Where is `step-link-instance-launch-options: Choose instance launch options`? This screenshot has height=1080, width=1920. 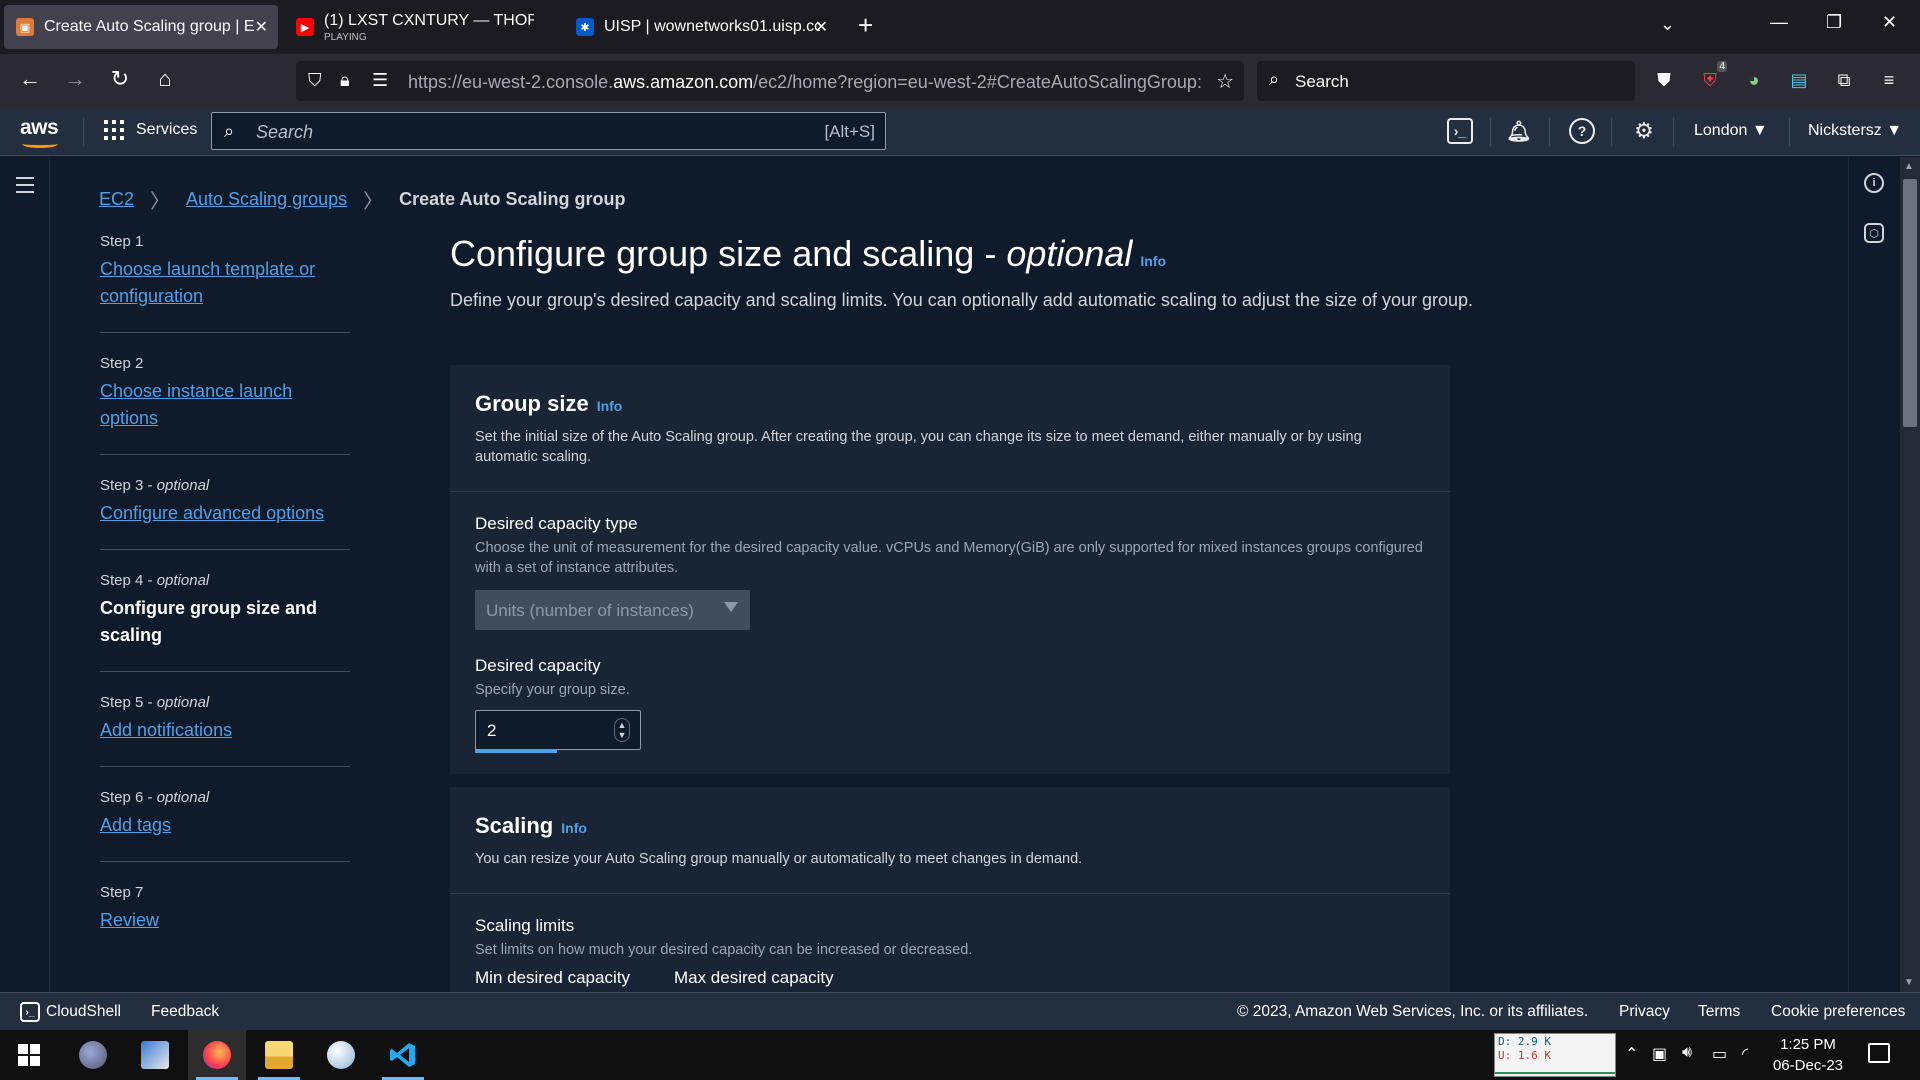 step-link-instance-launch-options: Choose instance launch options is located at coordinates (196, 404).